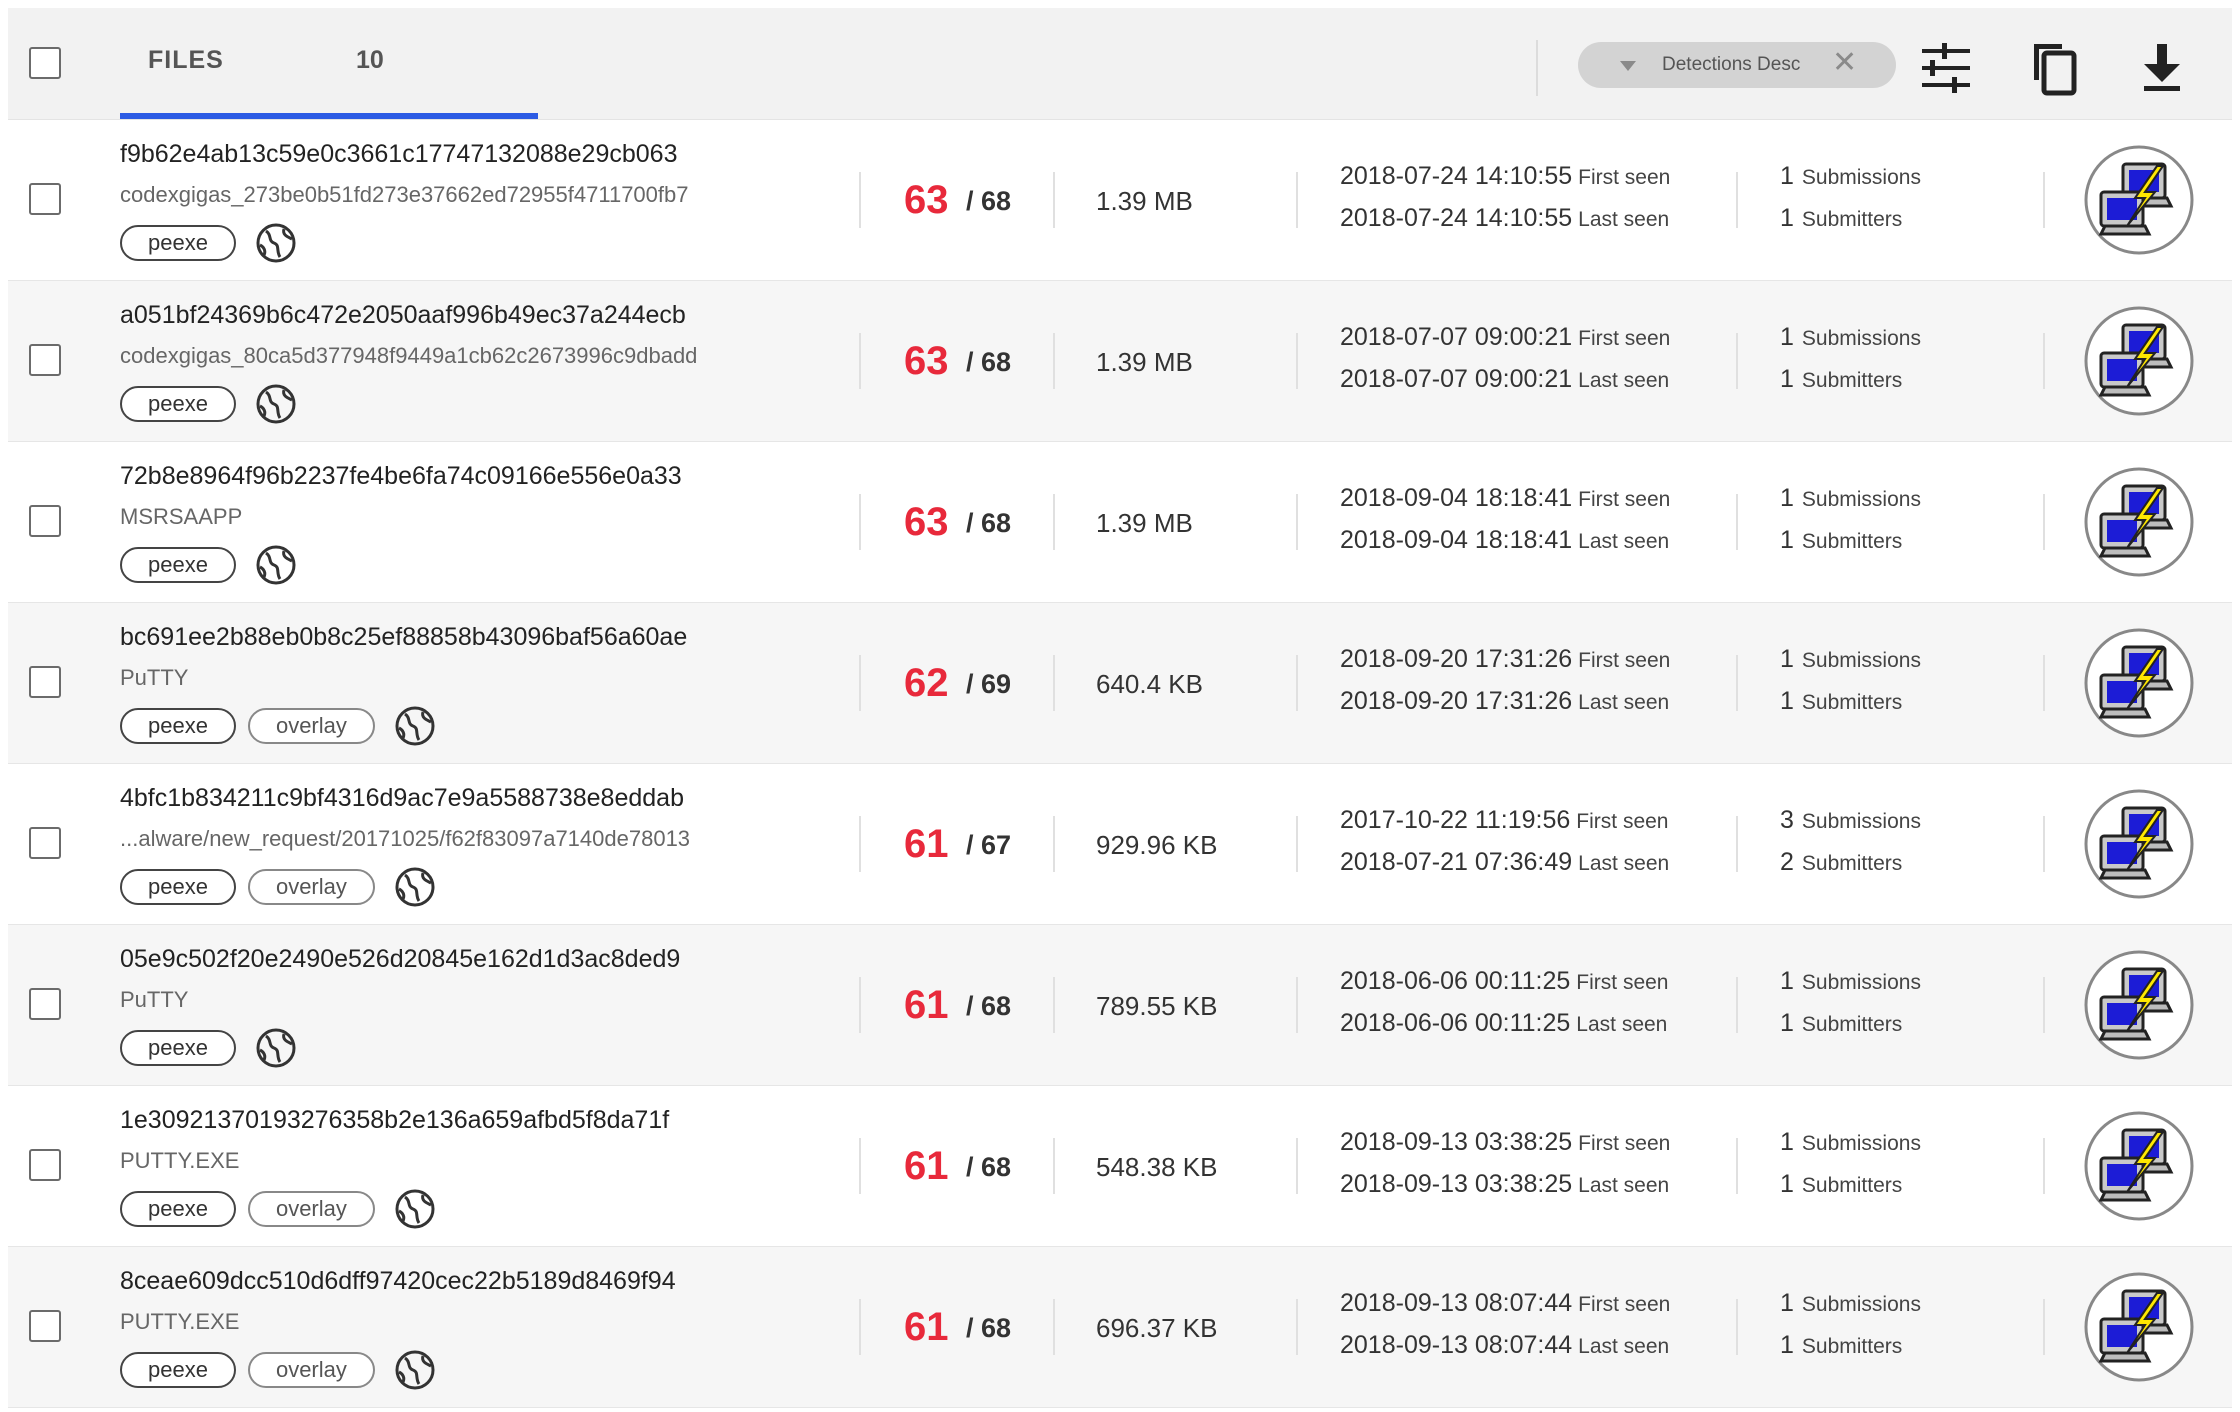 This screenshot has height=1412, width=2240. I want to click on detection-count: 62, so click(926, 683).